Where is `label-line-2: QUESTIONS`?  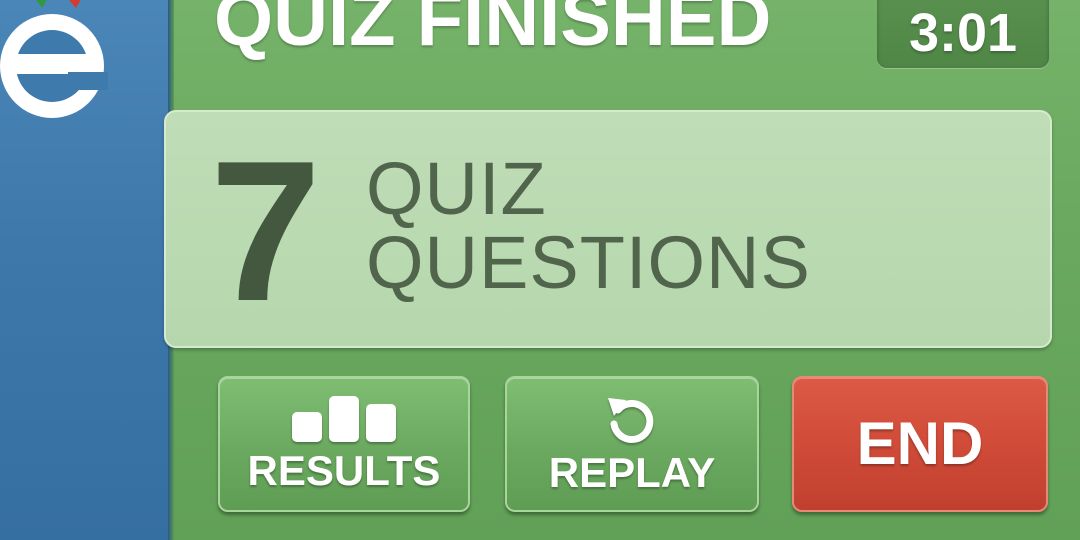 label-line-2: QUESTIONS is located at coordinates (588, 262).